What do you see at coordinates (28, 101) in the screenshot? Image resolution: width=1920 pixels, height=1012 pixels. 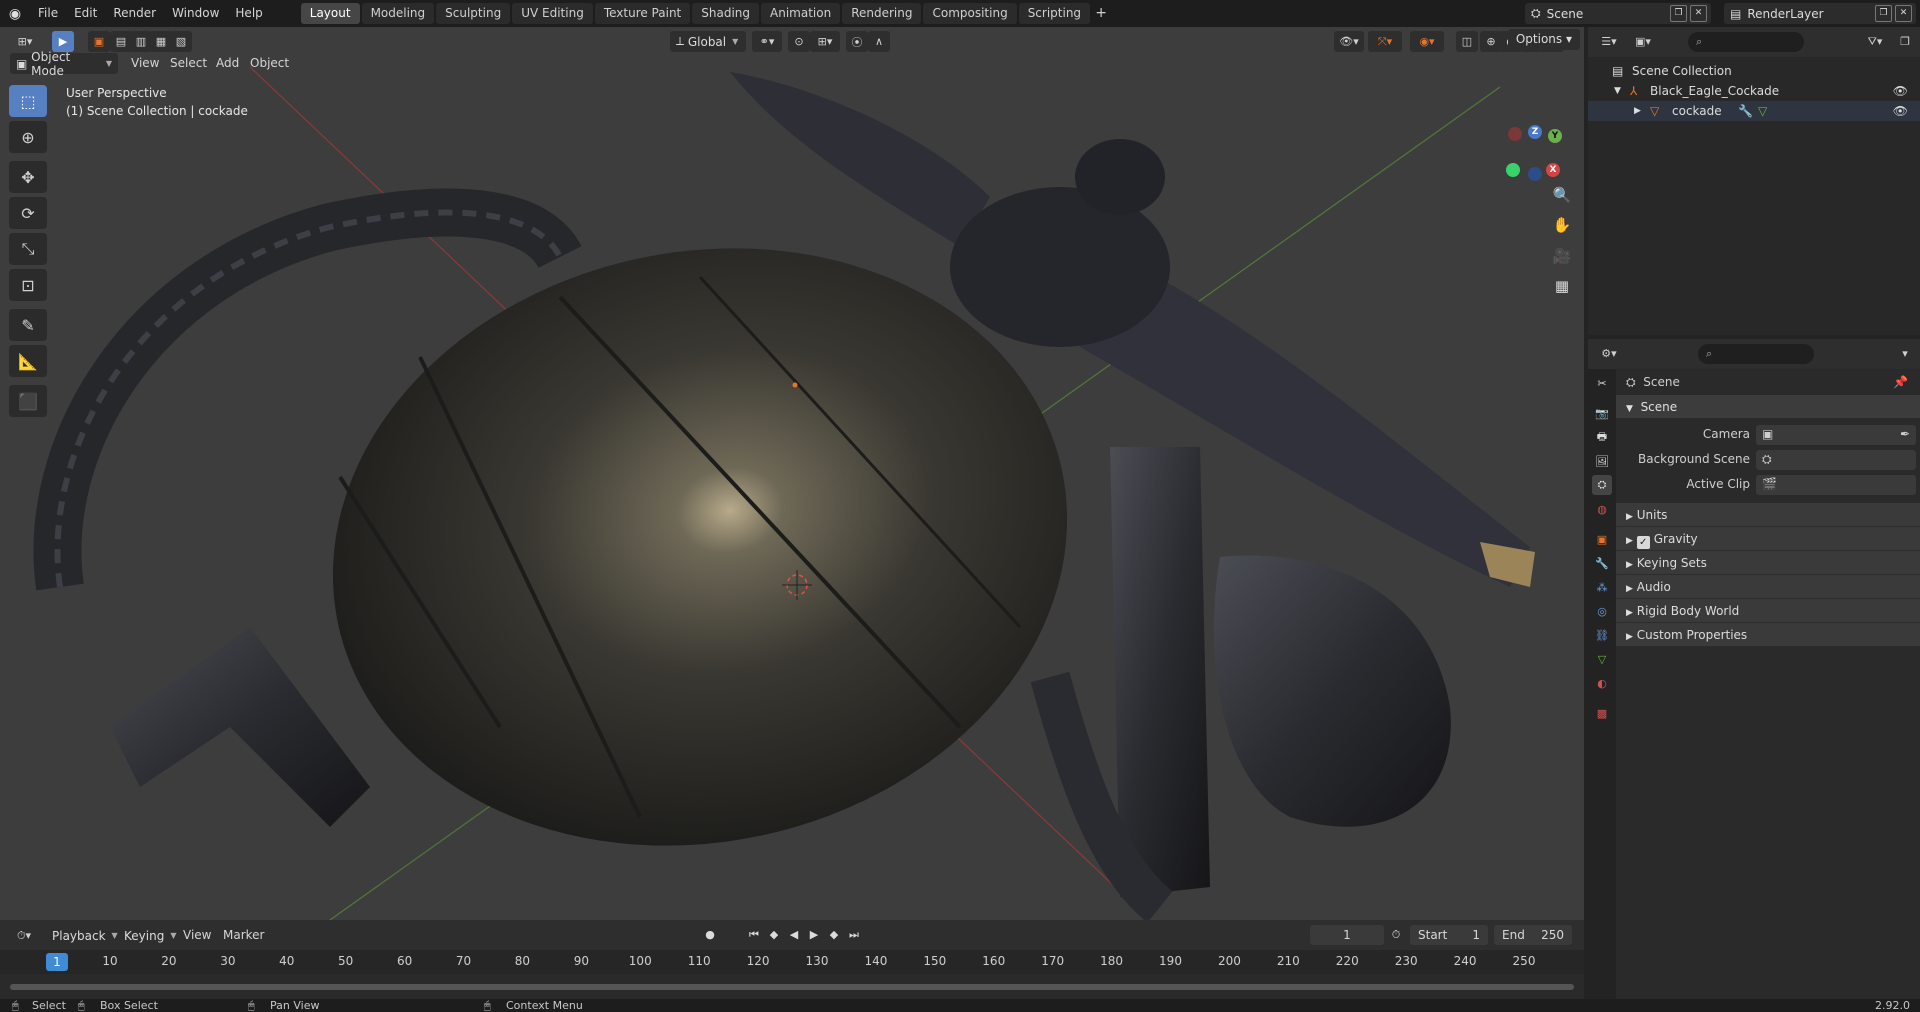 I see `select-box-tool-icon: ⬚` at bounding box center [28, 101].